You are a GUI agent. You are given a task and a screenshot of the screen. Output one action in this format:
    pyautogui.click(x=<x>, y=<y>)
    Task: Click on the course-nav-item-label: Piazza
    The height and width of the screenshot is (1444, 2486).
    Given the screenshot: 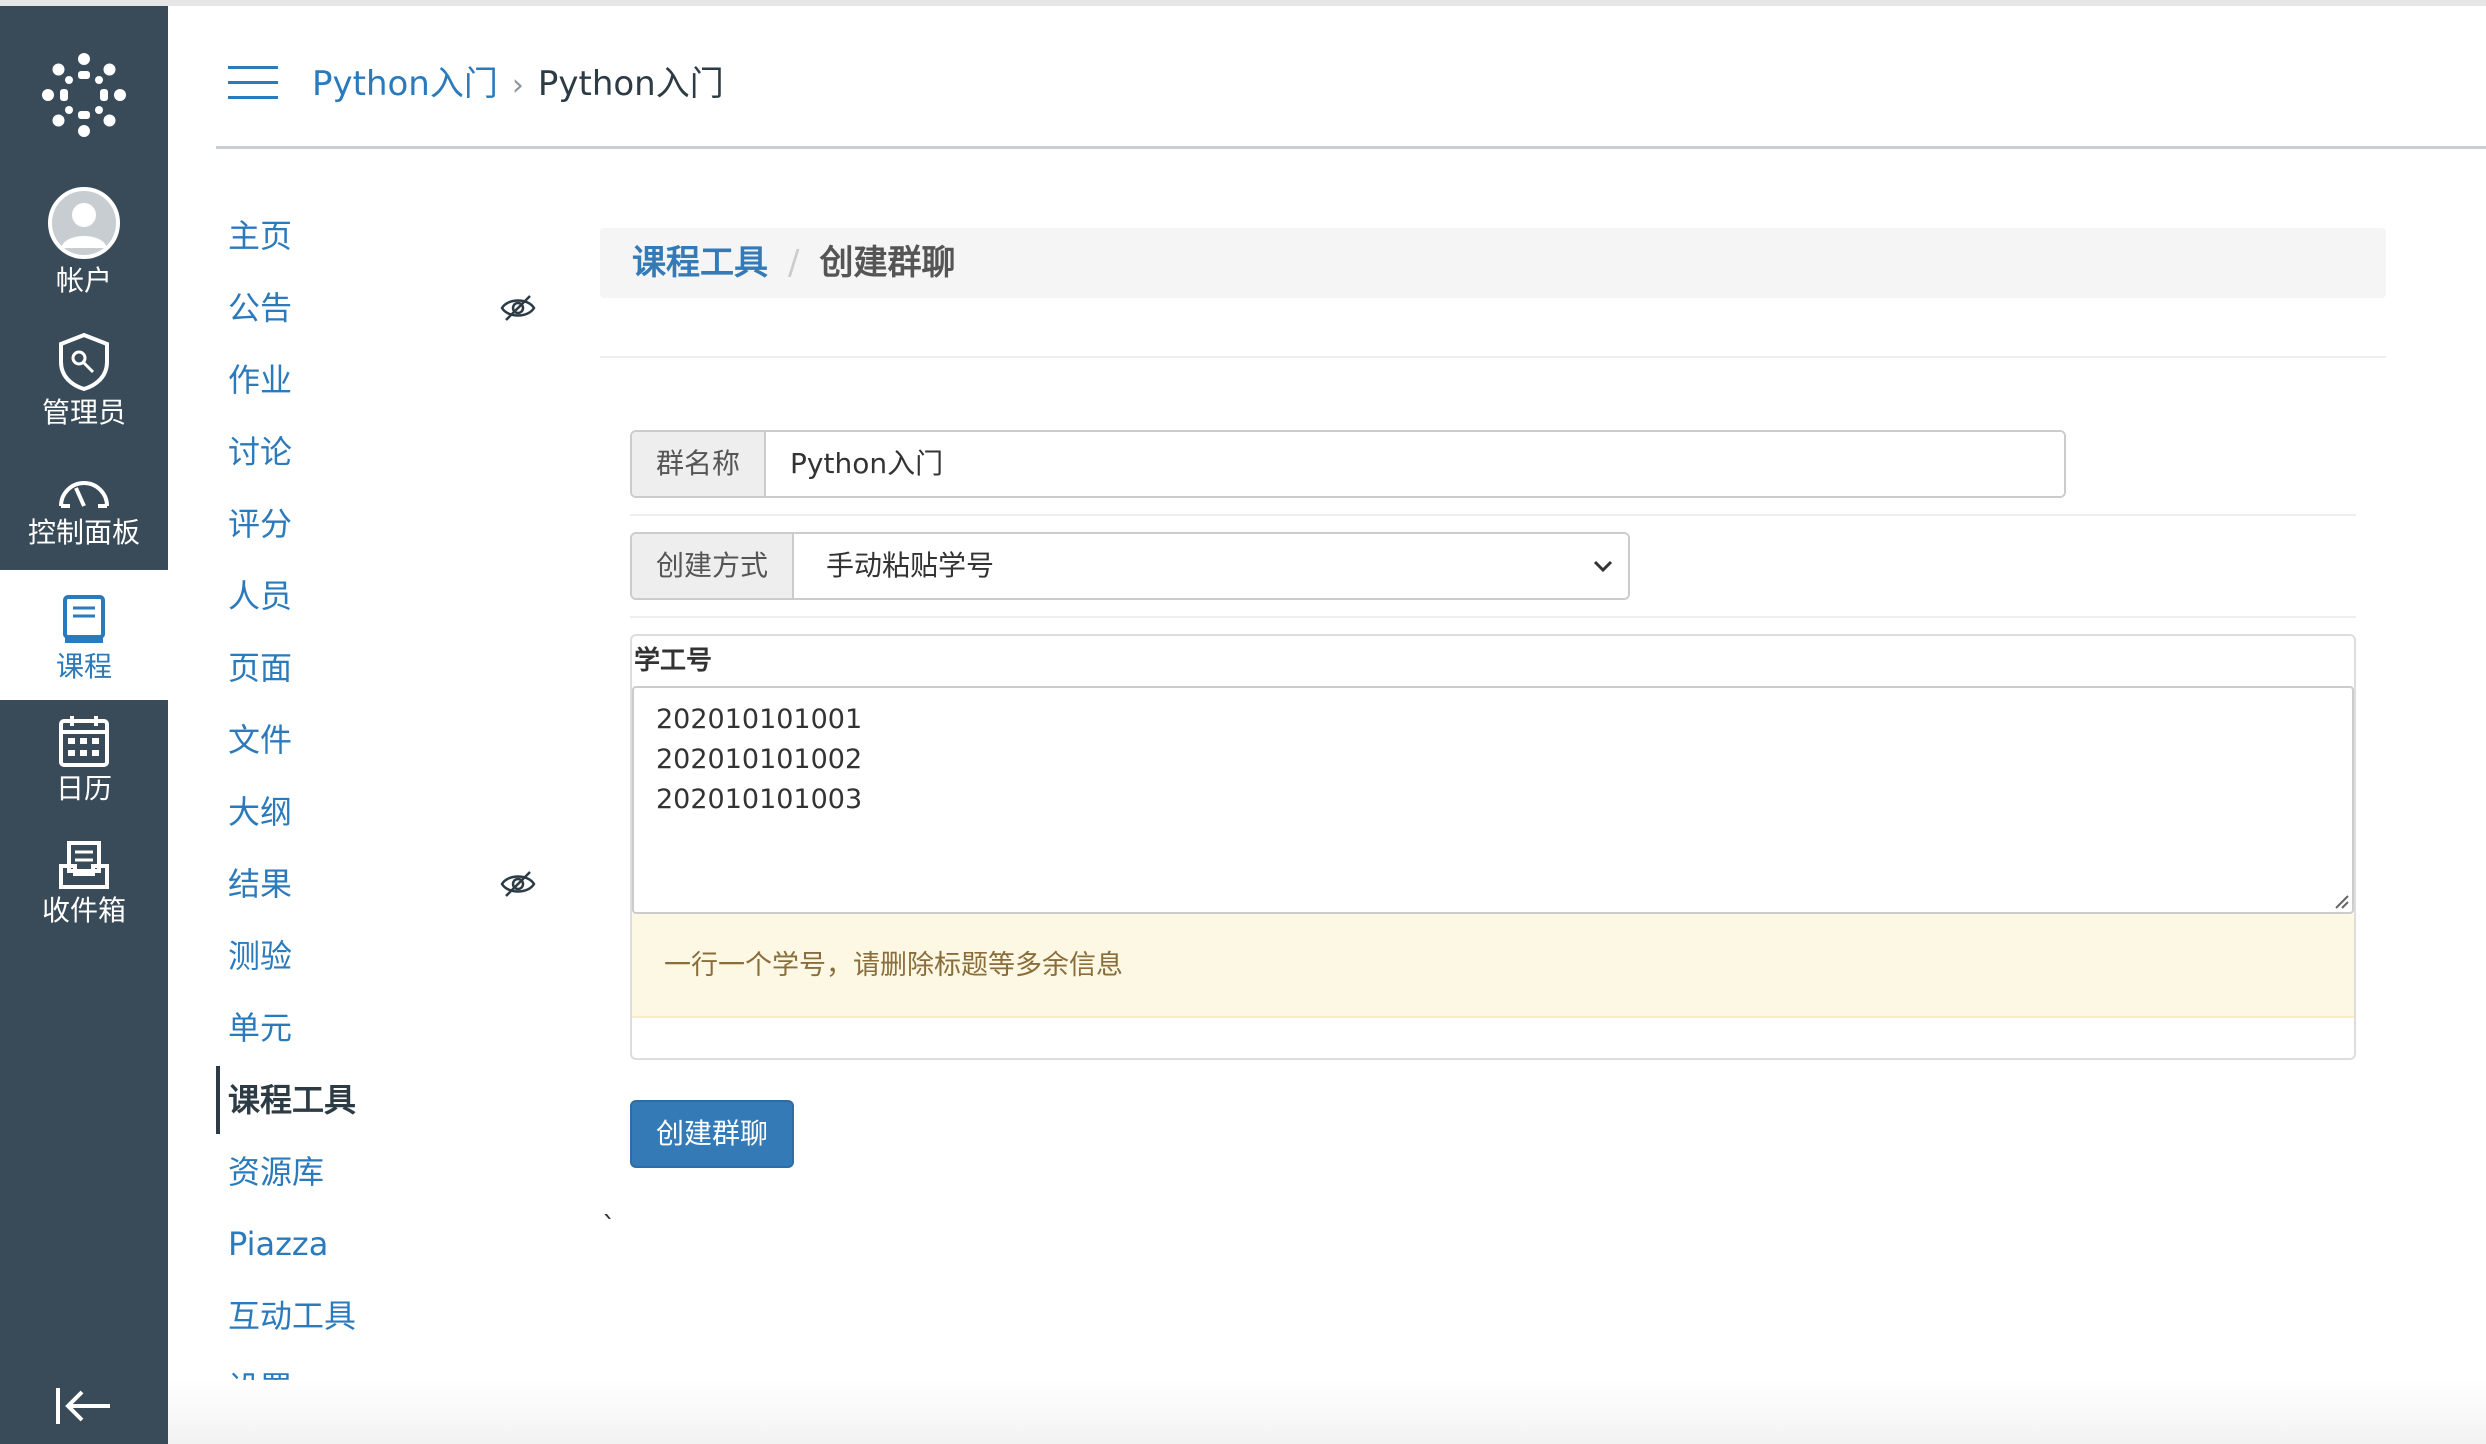 What is the action you would take?
    pyautogui.click(x=278, y=1244)
    